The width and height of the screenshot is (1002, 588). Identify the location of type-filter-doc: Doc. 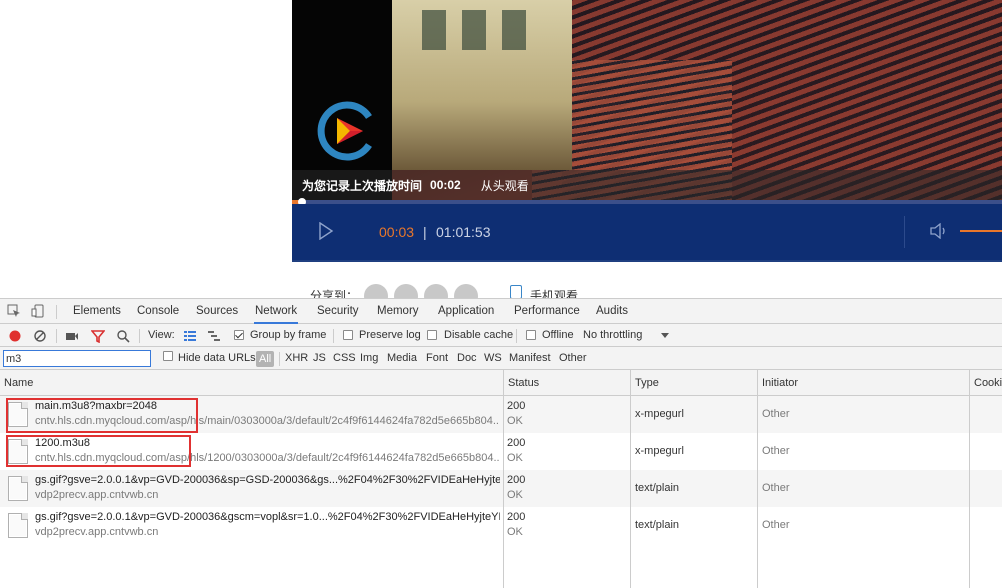
(467, 358).